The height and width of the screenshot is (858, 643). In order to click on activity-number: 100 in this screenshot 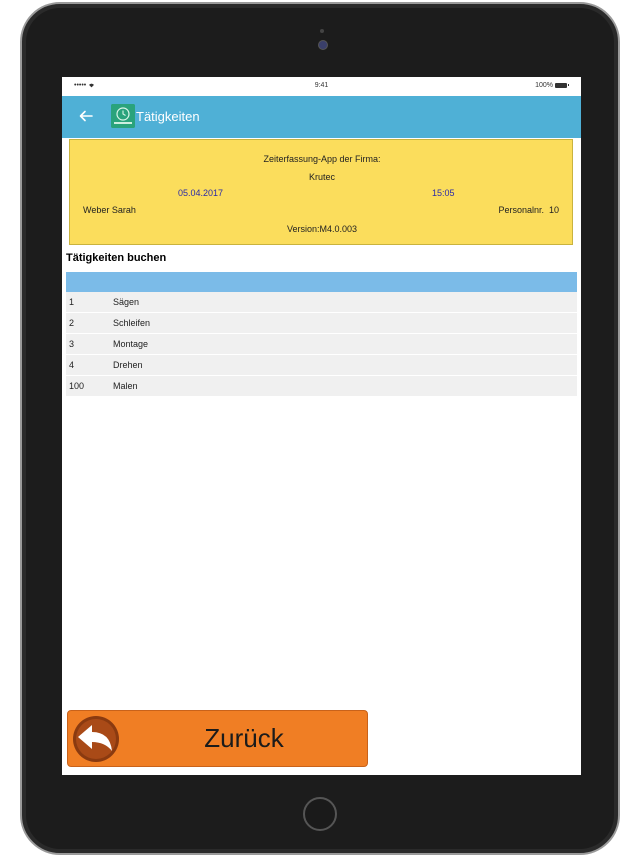, I will do `click(77, 386)`.